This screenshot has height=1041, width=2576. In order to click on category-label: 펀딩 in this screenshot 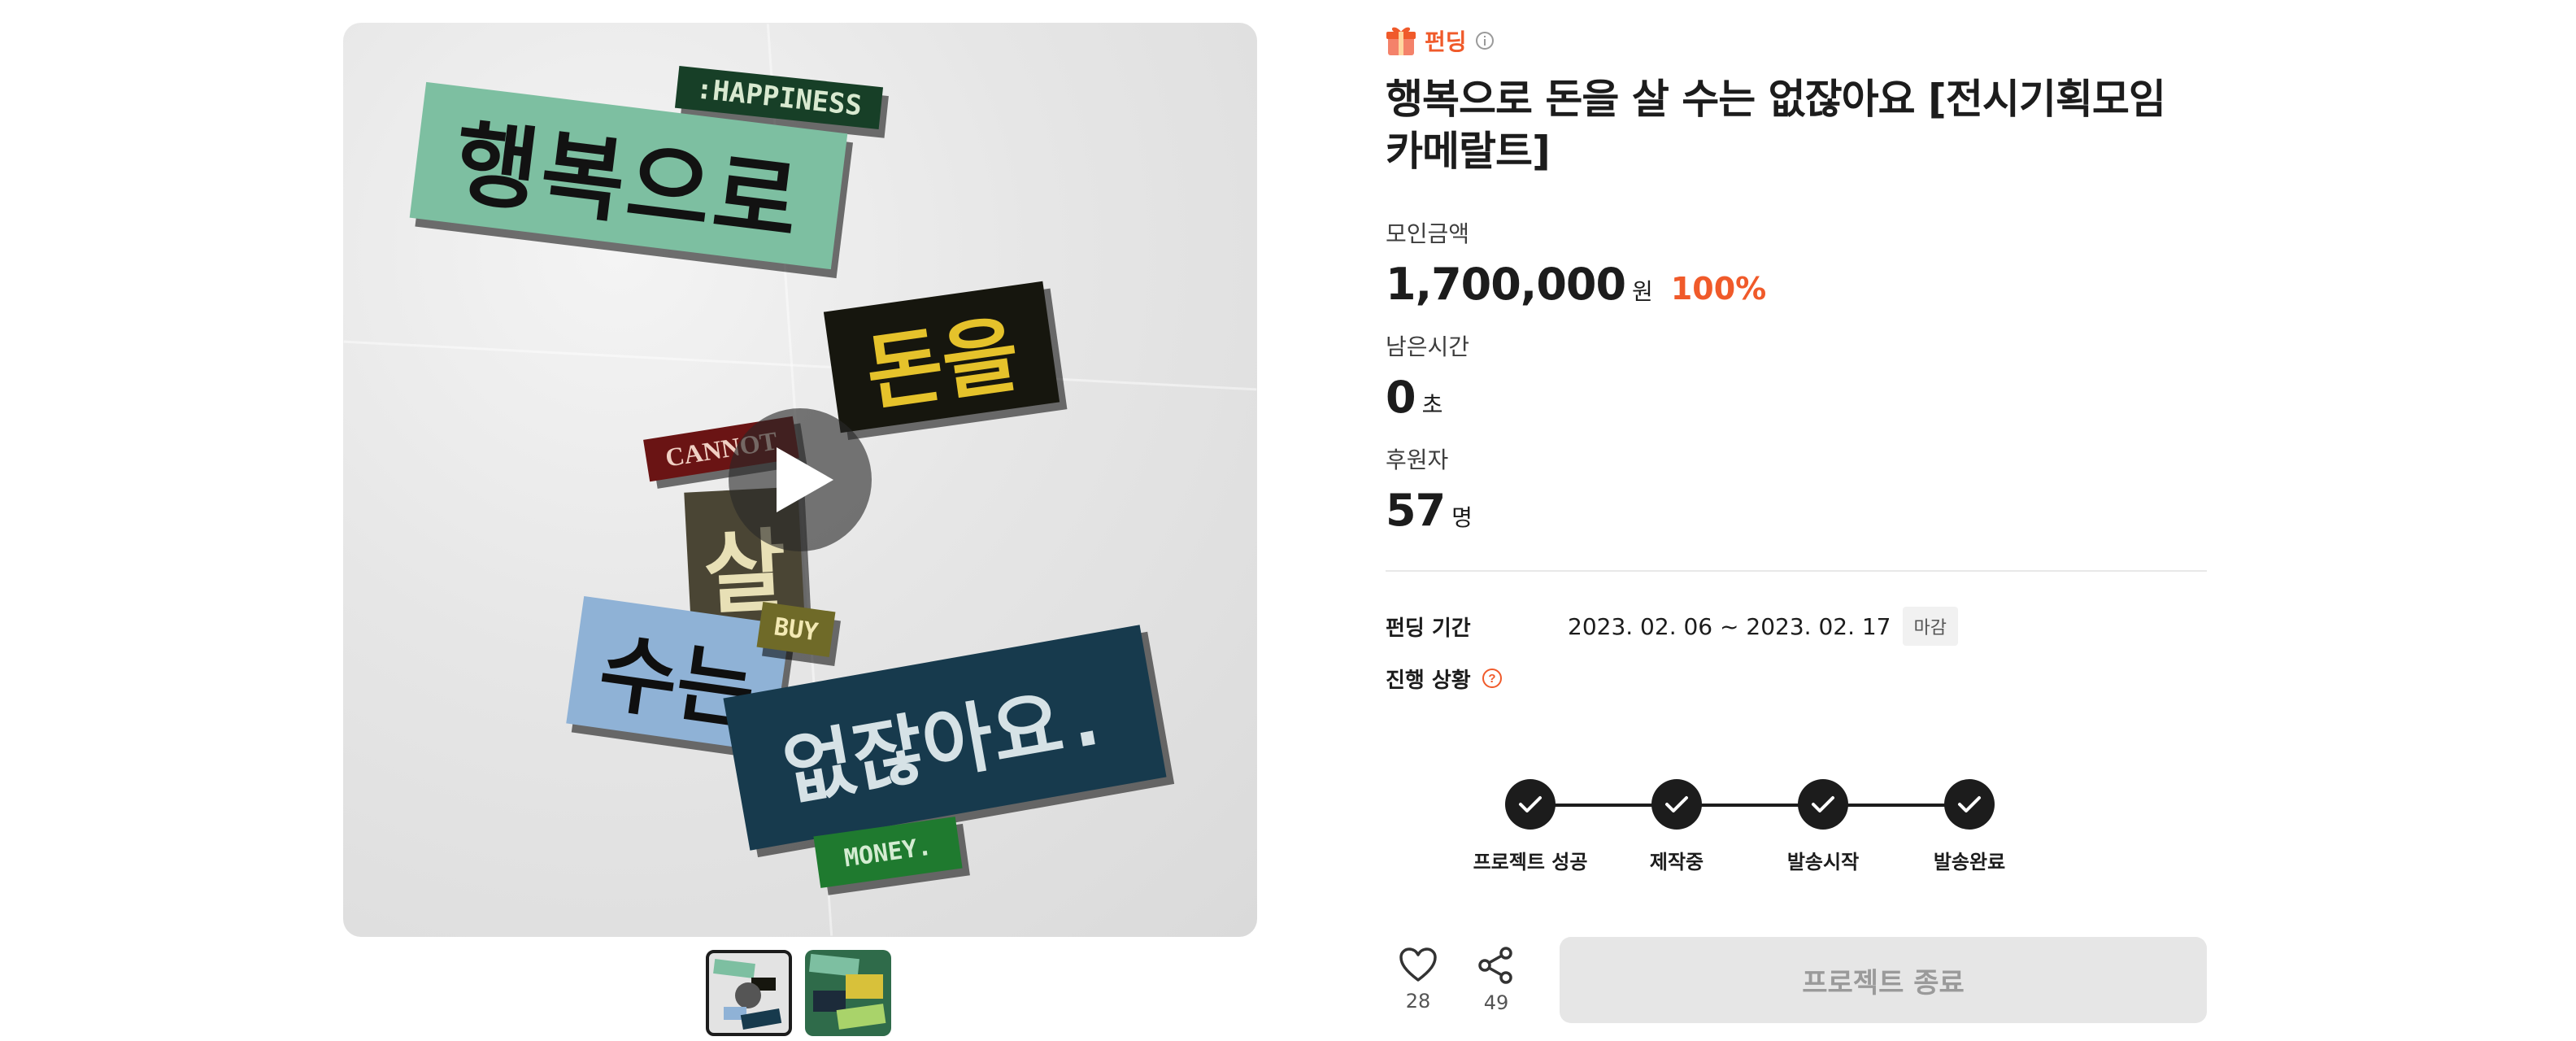, I will do `click(1446, 40)`.